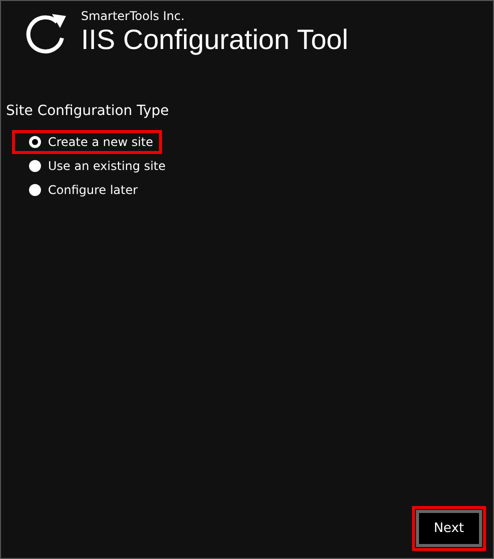 Image resolution: width=494 pixels, height=559 pixels. What do you see at coordinates (93, 166) in the screenshot?
I see `radio-option: Use an existing site` at bounding box center [93, 166].